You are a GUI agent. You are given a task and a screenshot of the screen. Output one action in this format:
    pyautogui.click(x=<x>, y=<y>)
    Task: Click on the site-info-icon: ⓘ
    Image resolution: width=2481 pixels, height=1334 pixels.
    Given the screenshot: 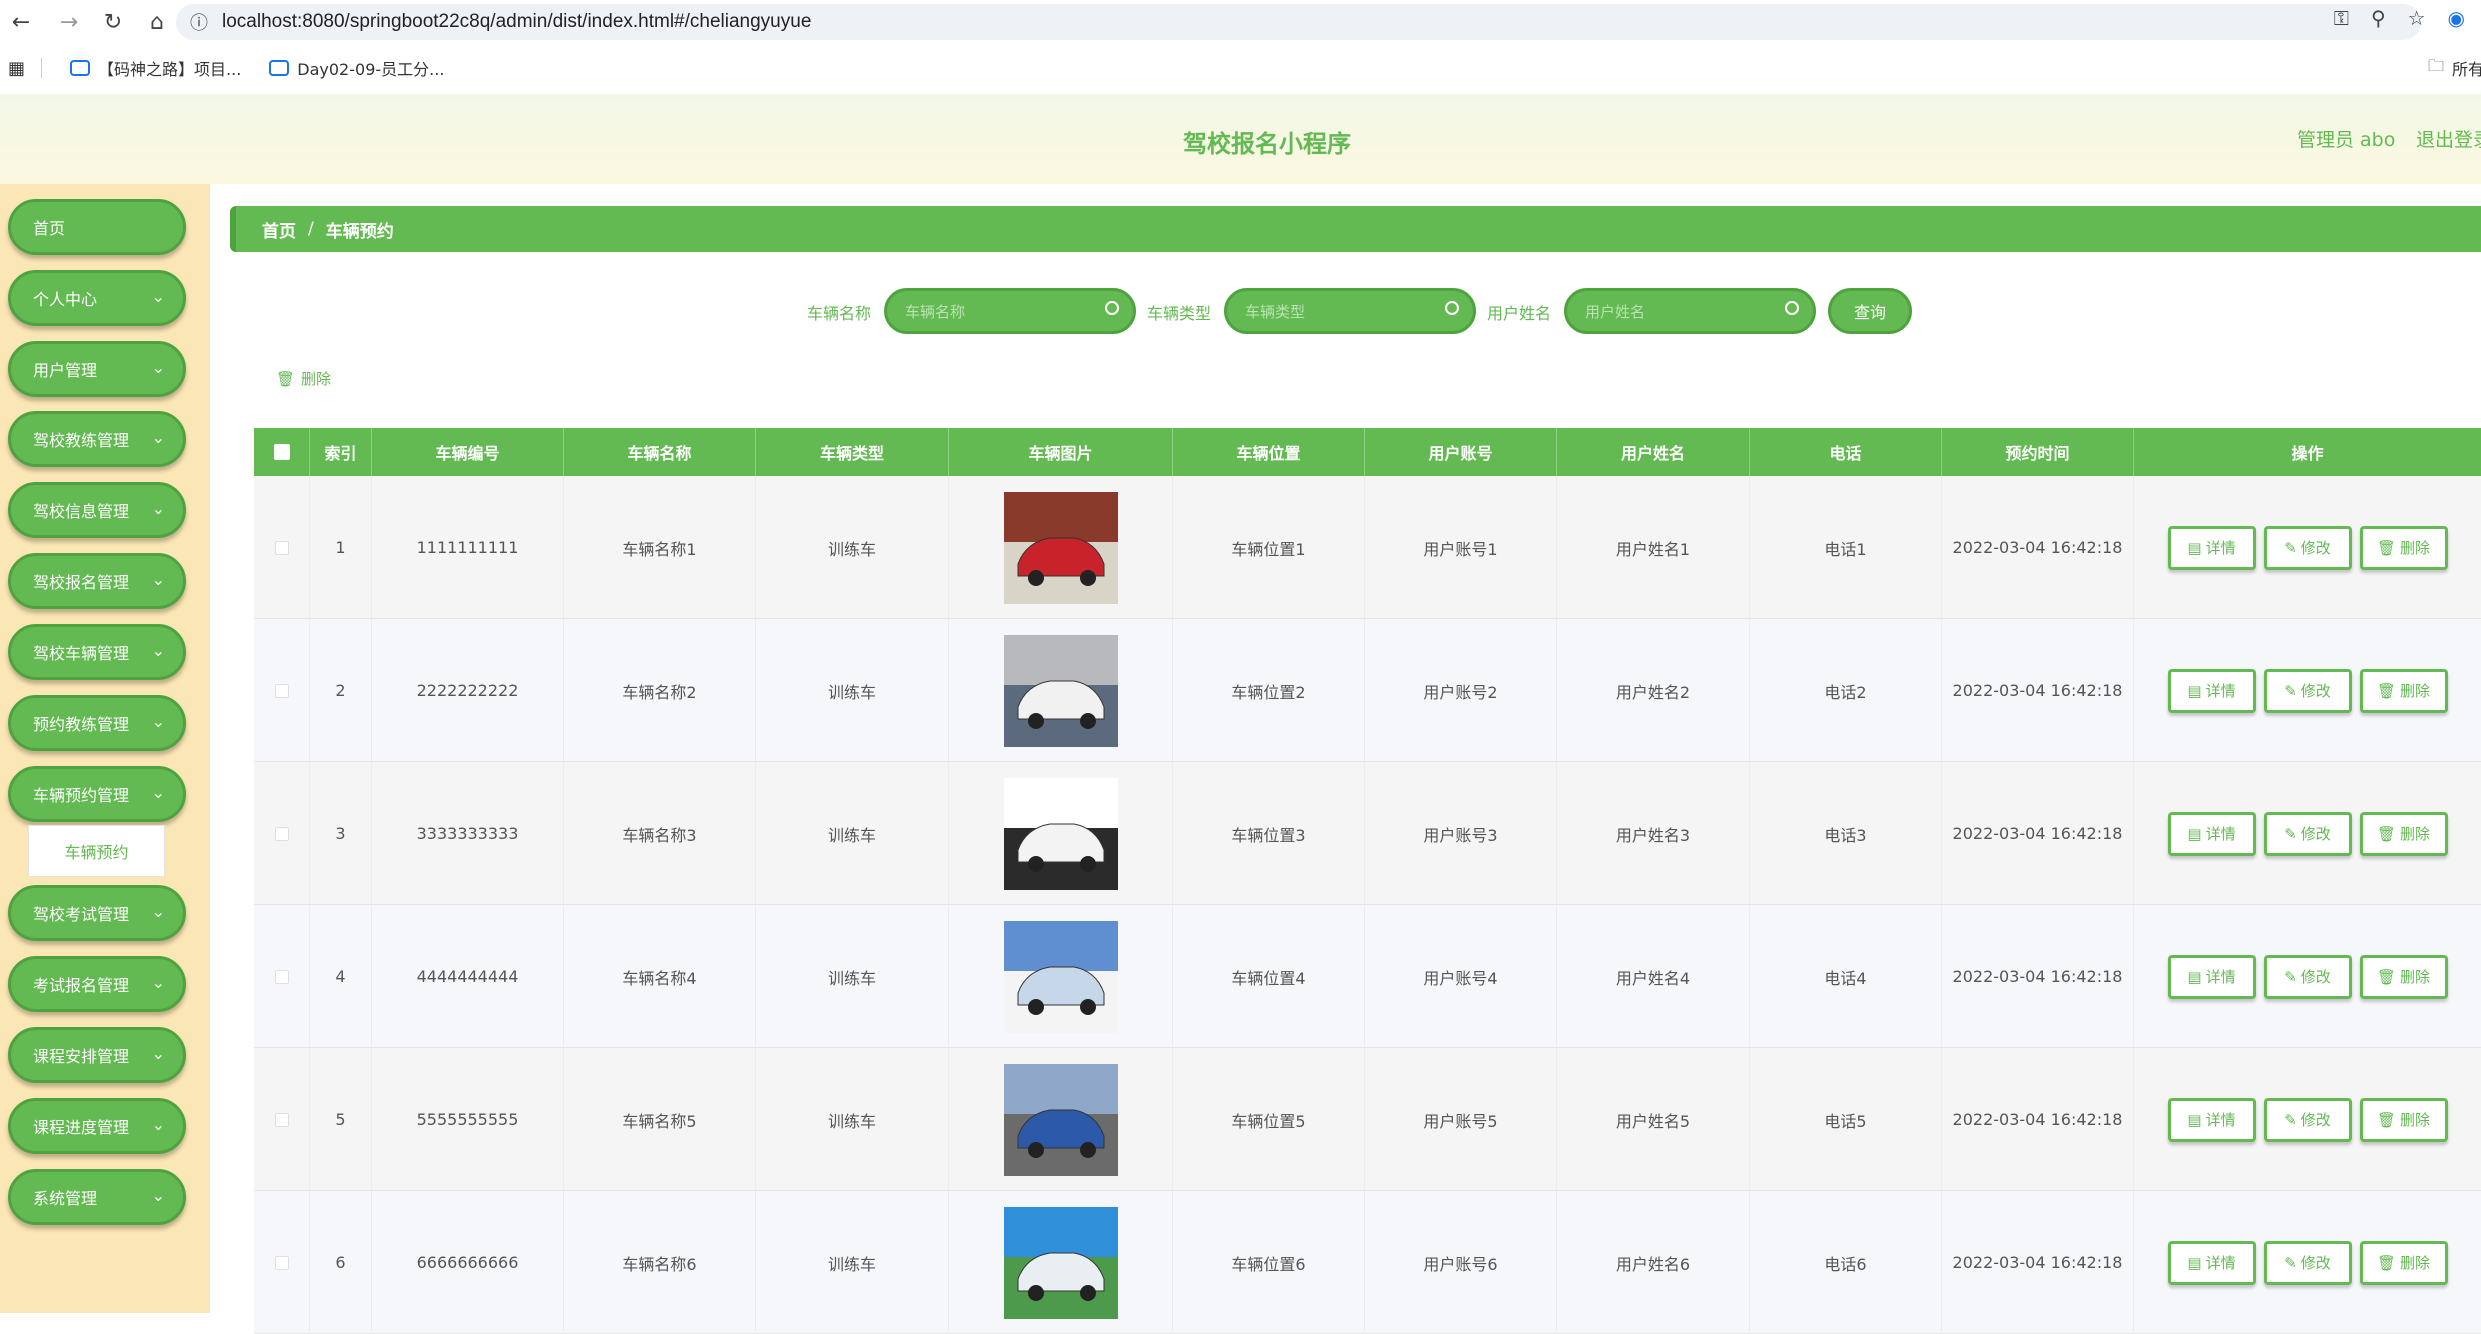 What is the action you would take?
    pyautogui.click(x=199, y=22)
    